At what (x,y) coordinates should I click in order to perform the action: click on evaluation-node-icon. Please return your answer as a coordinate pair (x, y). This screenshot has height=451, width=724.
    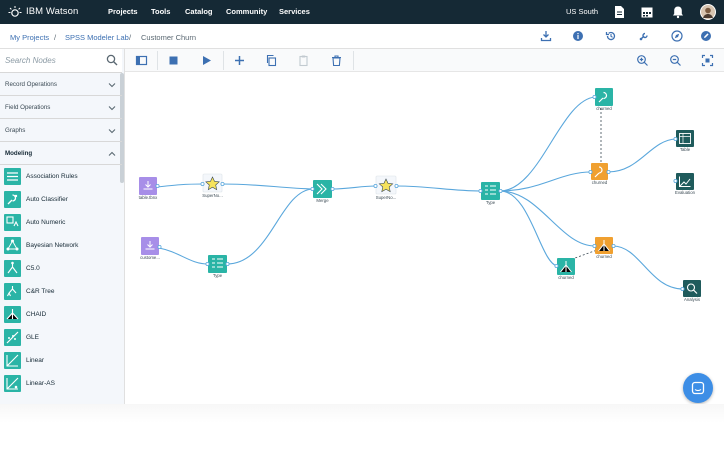
    Looking at the image, I should click on (685, 181).